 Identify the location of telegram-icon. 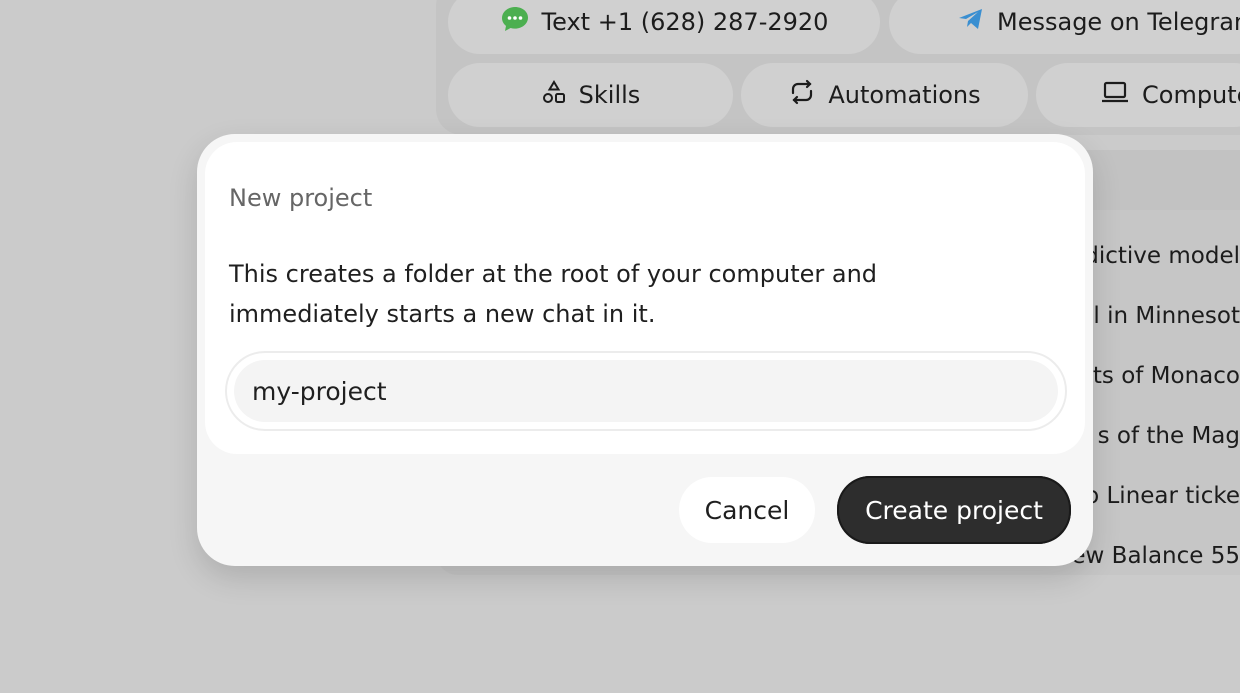
(971, 22).